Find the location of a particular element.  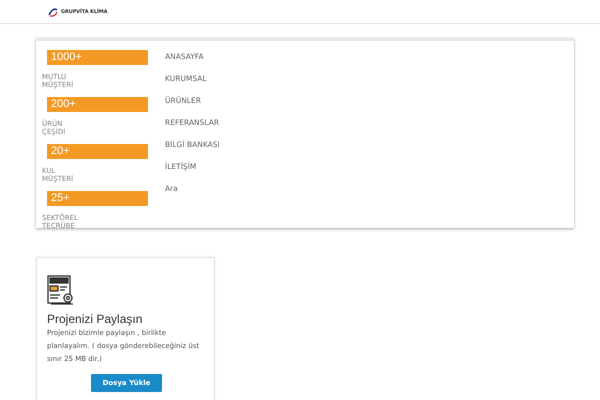

project-document-icon is located at coordinates (61, 290).